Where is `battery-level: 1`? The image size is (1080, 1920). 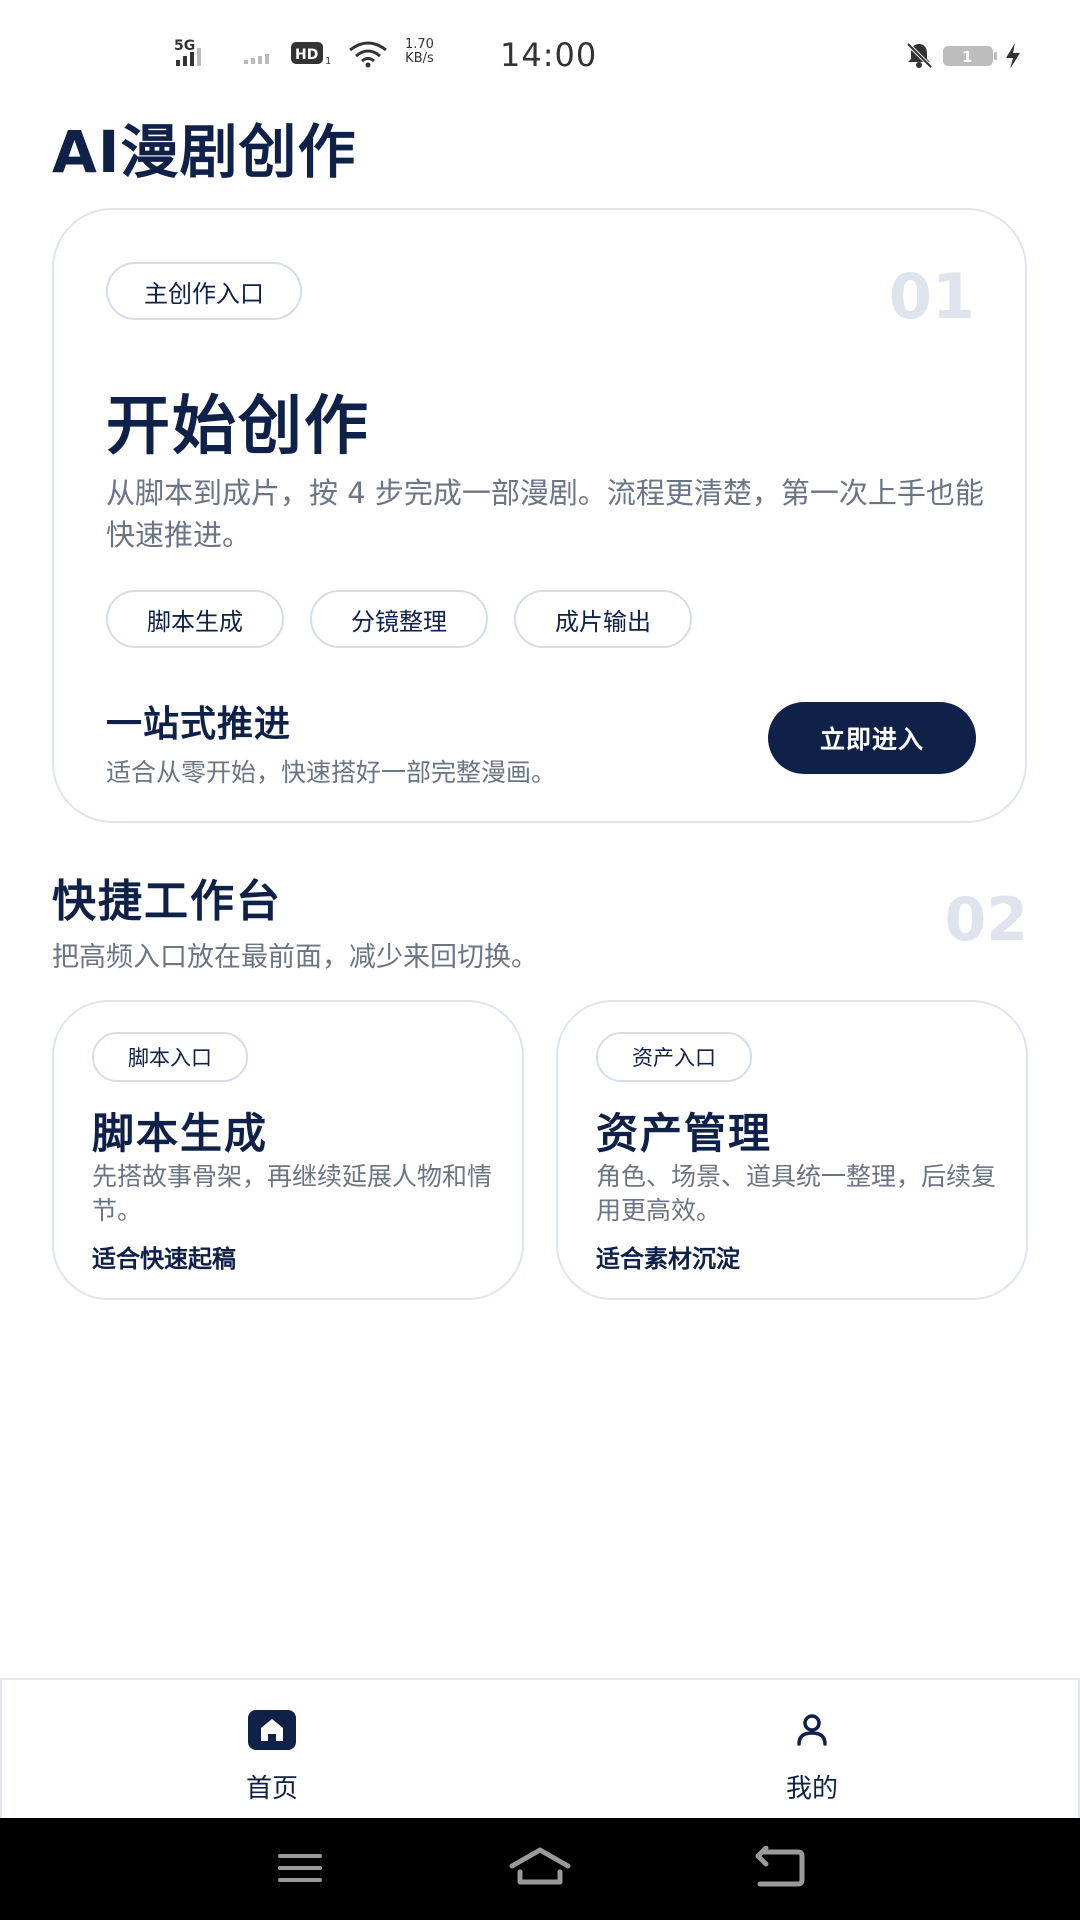
battery-level: 1 is located at coordinates (967, 57).